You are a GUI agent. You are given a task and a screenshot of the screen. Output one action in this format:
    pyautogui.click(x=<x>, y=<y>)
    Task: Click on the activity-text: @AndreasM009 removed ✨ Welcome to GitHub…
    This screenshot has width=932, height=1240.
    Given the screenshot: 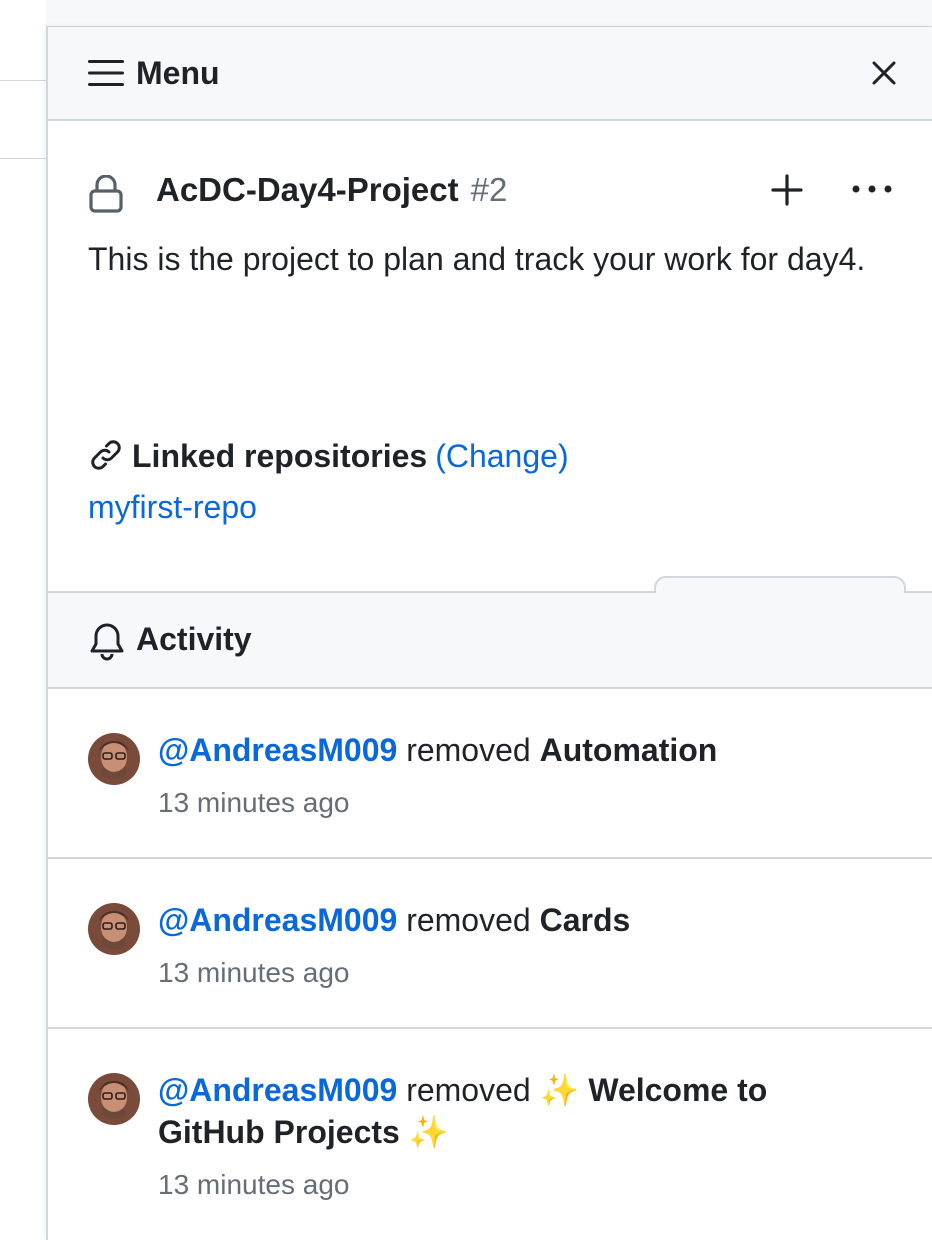 What is the action you would take?
    pyautogui.click(x=518, y=1111)
    